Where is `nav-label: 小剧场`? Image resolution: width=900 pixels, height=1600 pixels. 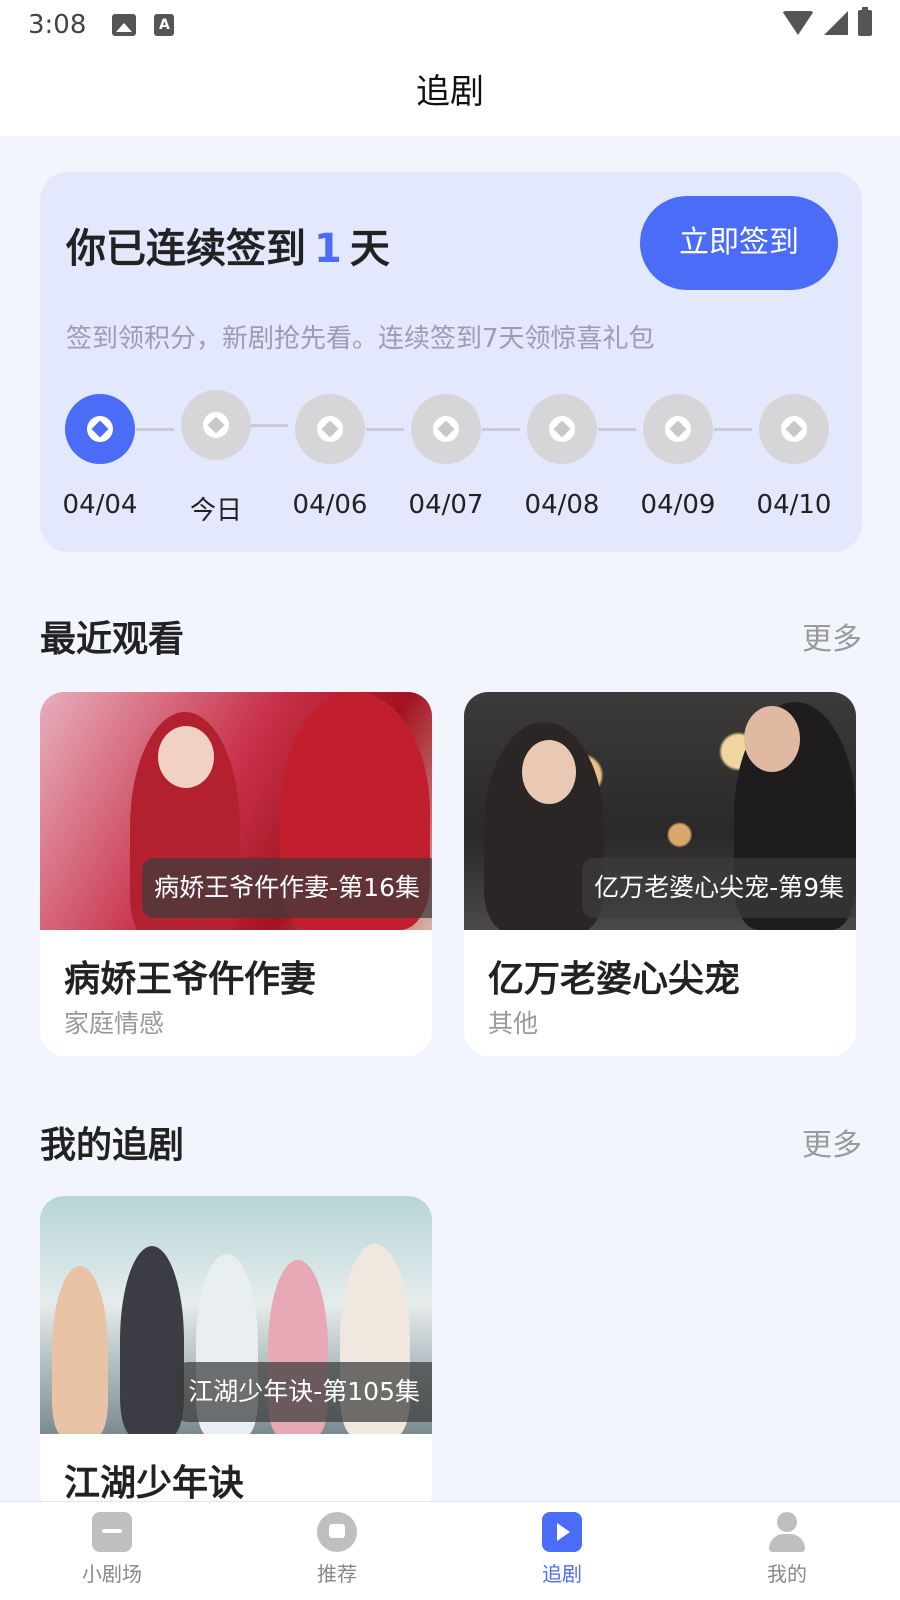
nav-label: 小剧场 is located at coordinates (112, 1574).